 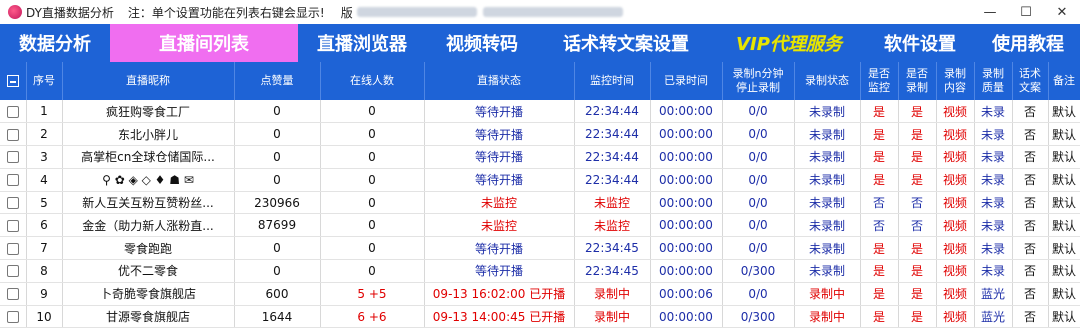 What do you see at coordinates (44, 180) in the screenshot?
I see `row-index: 4` at bounding box center [44, 180].